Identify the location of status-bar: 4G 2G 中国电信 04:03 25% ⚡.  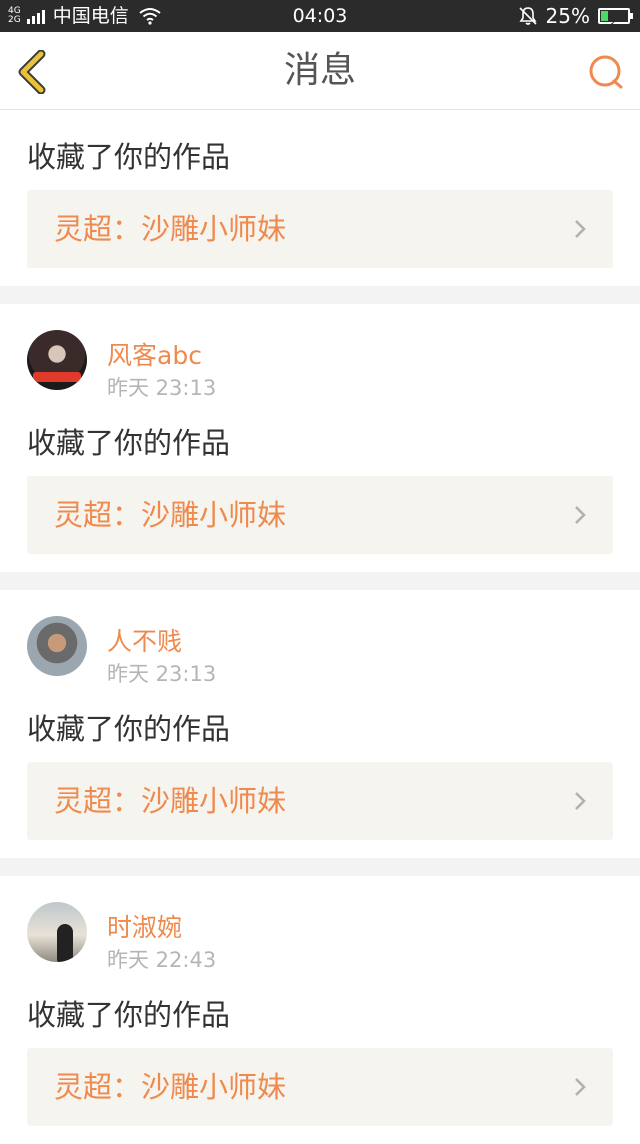
(320, 16).